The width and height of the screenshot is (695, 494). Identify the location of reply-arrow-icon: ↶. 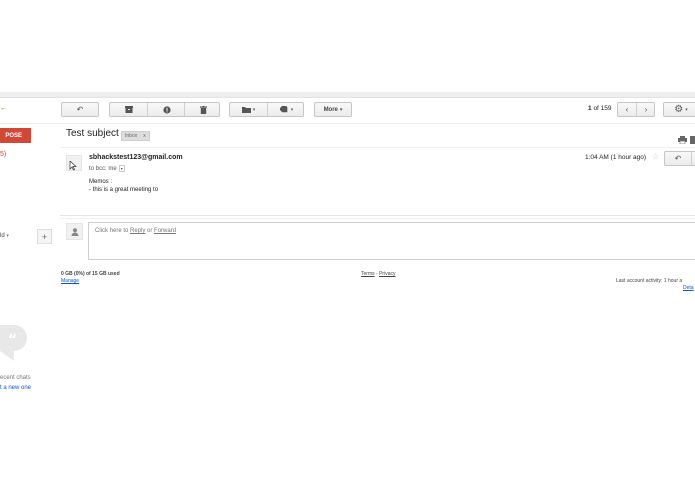
(678, 158).